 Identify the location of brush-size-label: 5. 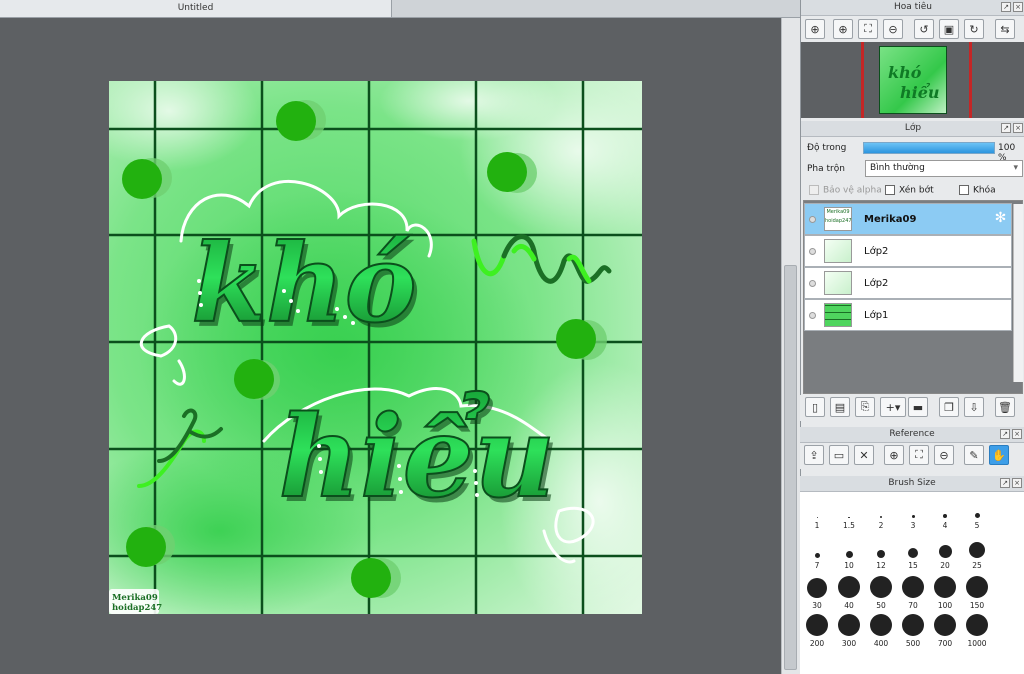
(977, 525).